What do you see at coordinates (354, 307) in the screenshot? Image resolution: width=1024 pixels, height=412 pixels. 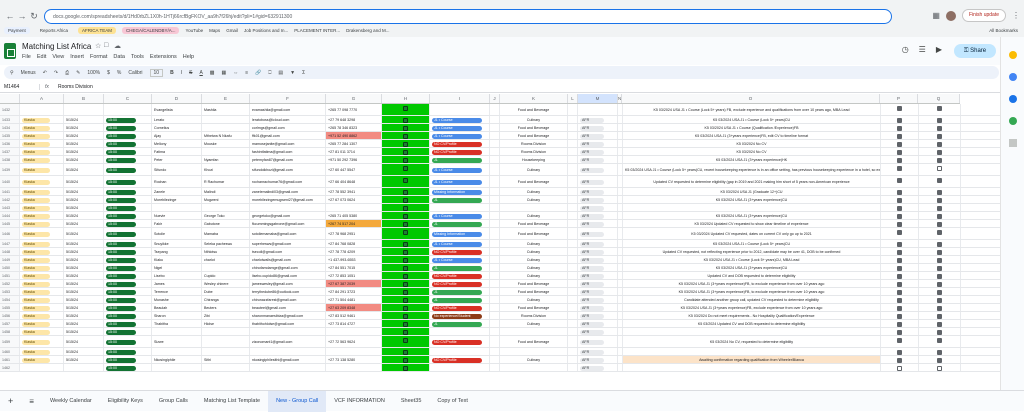 I see `phone-cell: +27 63 209 8348` at bounding box center [354, 307].